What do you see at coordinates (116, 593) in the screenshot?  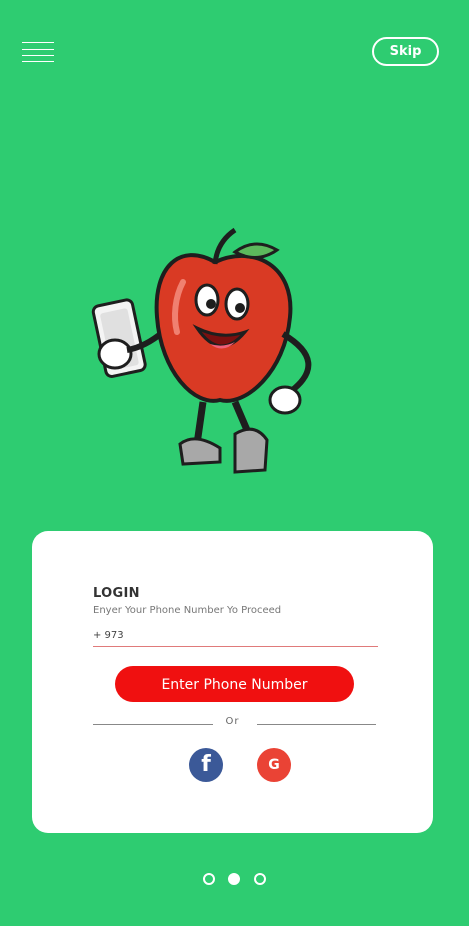 I see `login-title: LOGIN` at bounding box center [116, 593].